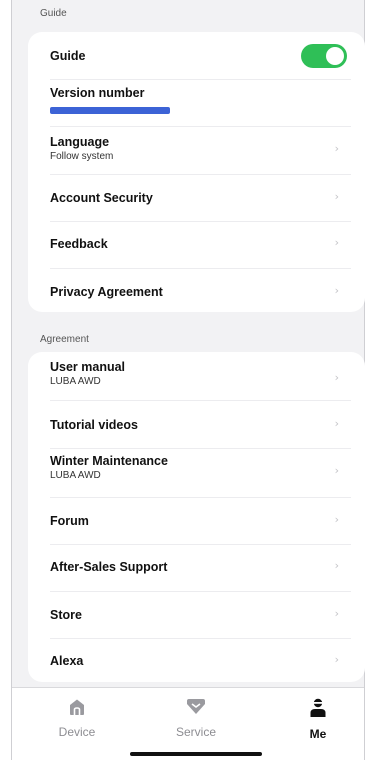  What do you see at coordinates (77, 718) in the screenshot?
I see `tab-device: Device` at bounding box center [77, 718].